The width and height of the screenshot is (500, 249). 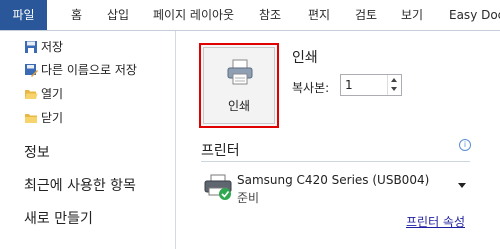 What do you see at coordinates (311, 88) in the screenshot?
I see `copies-label: 복사본:` at bounding box center [311, 88].